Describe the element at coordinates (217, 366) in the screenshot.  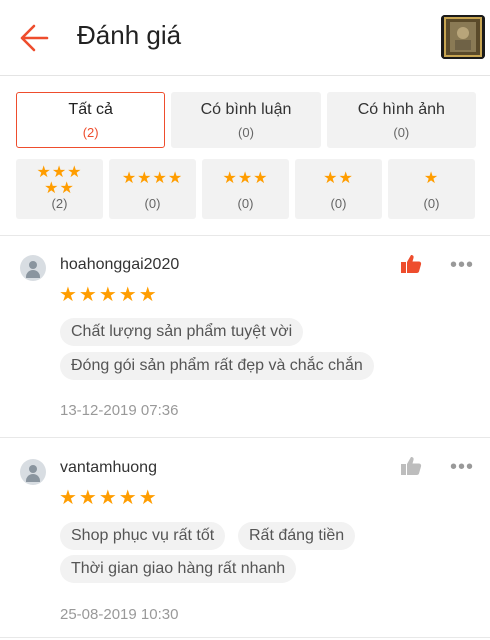
I see `review-tag: Đóng gói sản phẩm rất đẹp và chắc chắn` at that location.